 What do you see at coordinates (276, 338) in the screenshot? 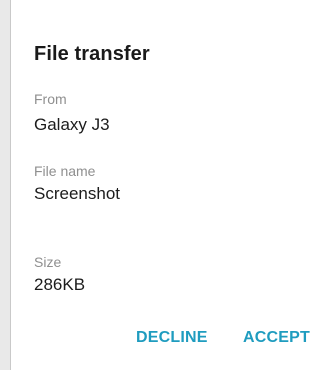
I see `accept-button: ACCEPT` at bounding box center [276, 338].